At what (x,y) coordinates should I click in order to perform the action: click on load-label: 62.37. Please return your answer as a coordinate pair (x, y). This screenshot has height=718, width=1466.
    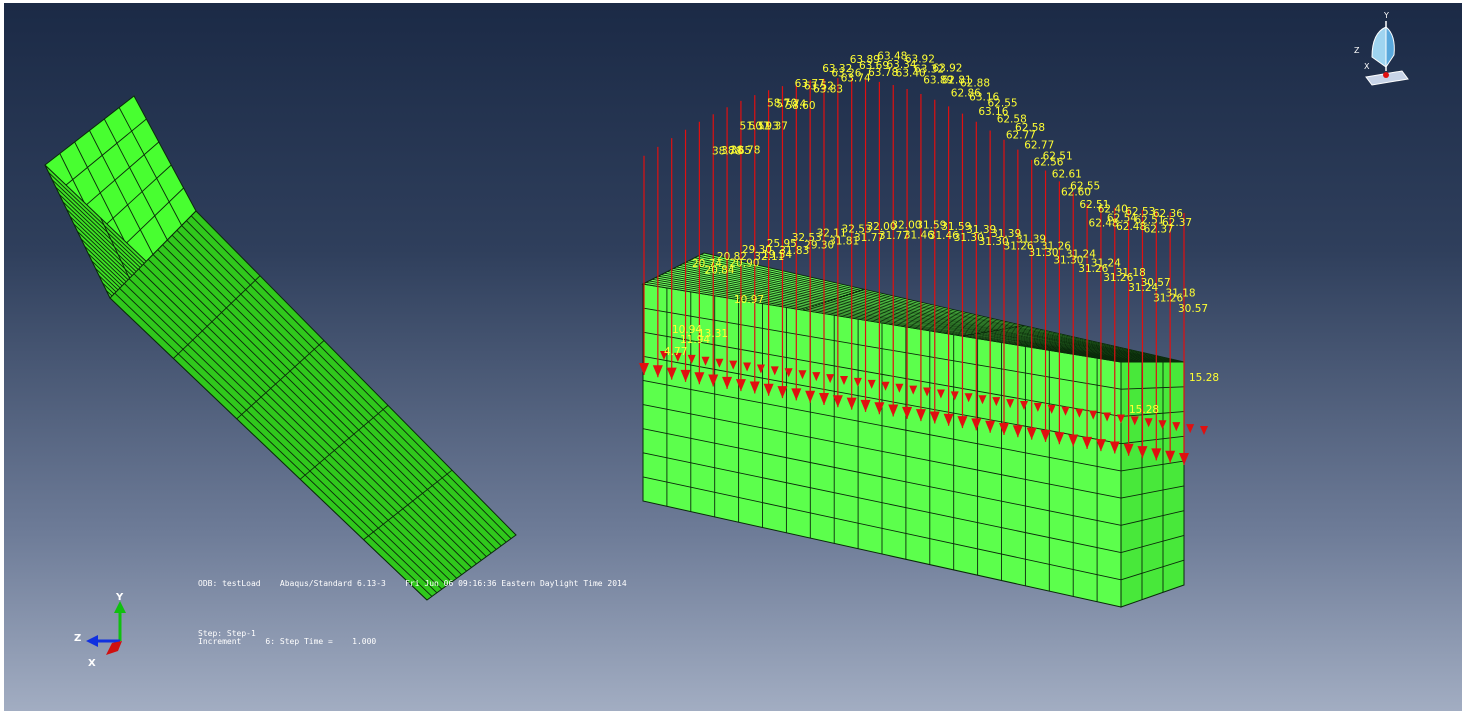
    Looking at the image, I should click on (1177, 223).